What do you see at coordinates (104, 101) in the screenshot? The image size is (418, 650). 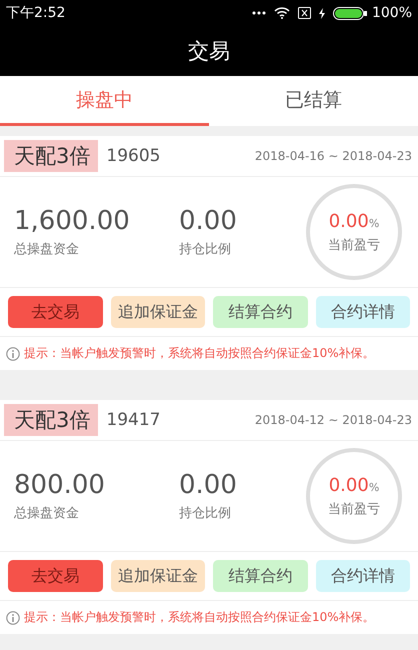 I see `tab: 操盘中` at bounding box center [104, 101].